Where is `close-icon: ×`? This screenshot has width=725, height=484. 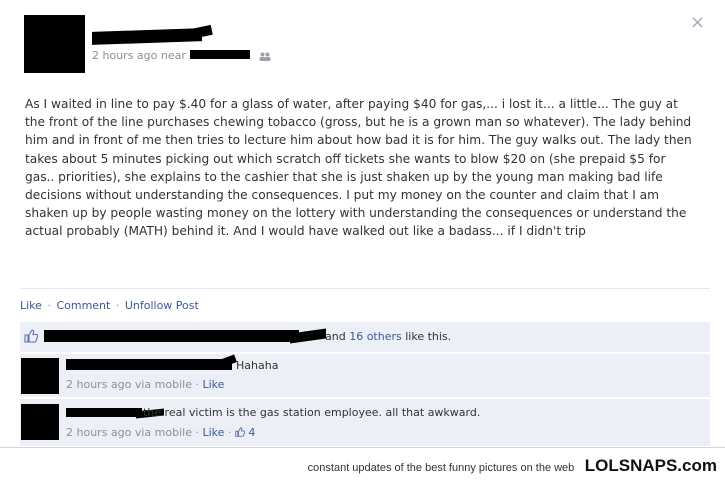
close-icon: × is located at coordinates (697, 23).